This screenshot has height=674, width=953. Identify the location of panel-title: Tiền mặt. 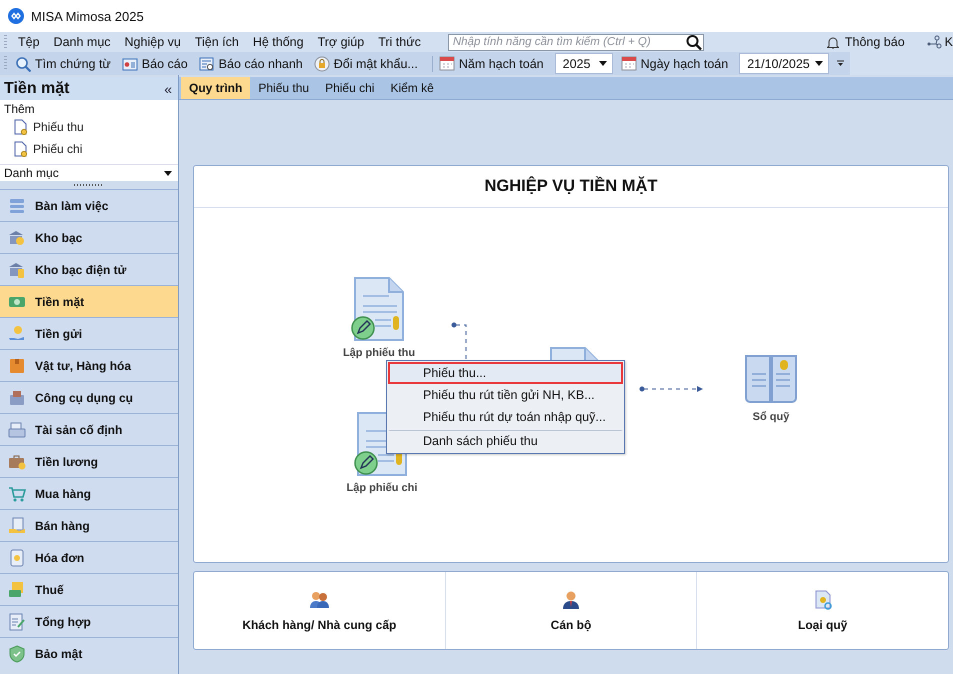
(37, 89).